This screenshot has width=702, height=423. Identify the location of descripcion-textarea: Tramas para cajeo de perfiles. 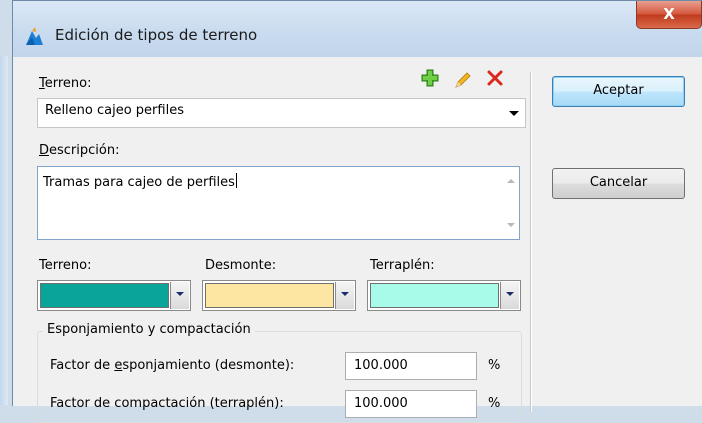
(278, 203).